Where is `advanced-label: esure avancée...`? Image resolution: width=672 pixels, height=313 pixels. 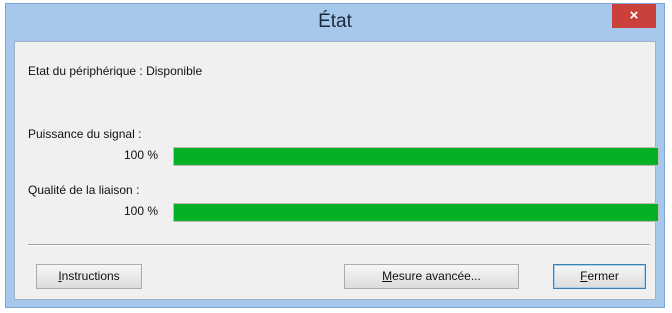
advanced-label: esure avancée... is located at coordinates (436, 276).